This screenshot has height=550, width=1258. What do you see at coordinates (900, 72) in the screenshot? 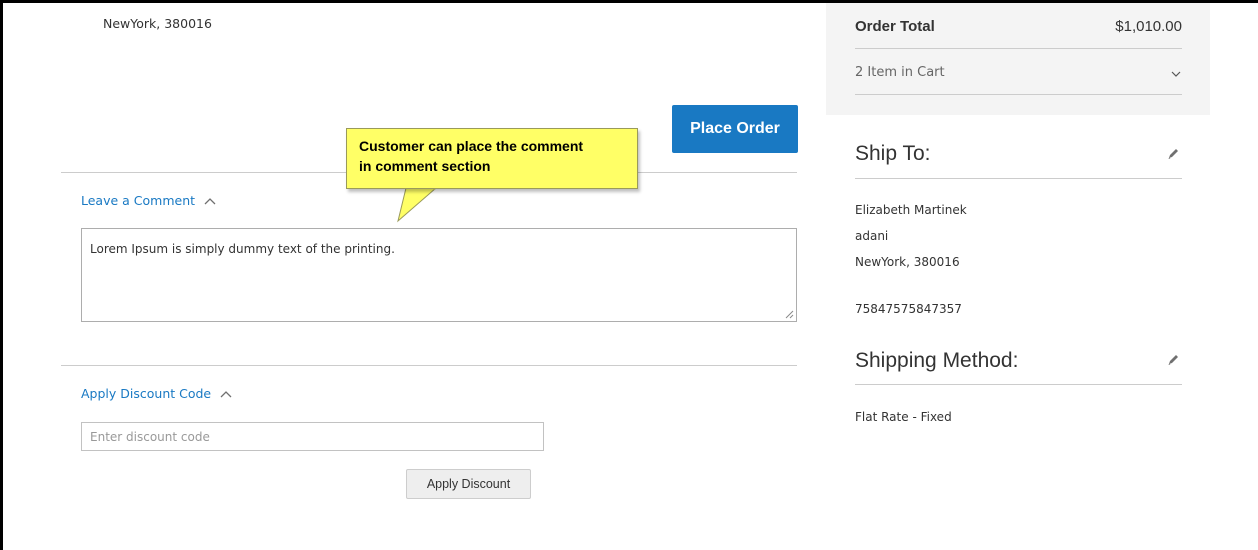
I see `items-in-cart-toggle: 2 Item in Cart` at bounding box center [900, 72].